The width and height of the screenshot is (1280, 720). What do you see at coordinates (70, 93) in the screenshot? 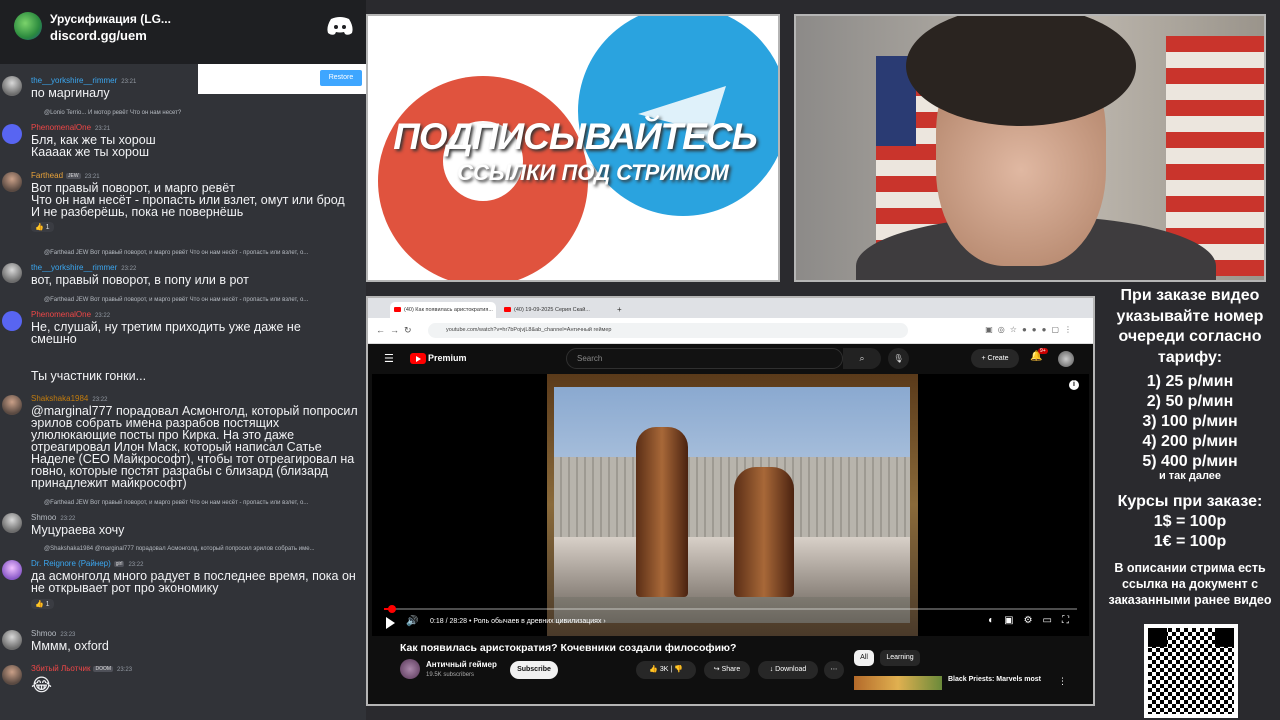
I see `message-text: по маргиналу` at bounding box center [70, 93].